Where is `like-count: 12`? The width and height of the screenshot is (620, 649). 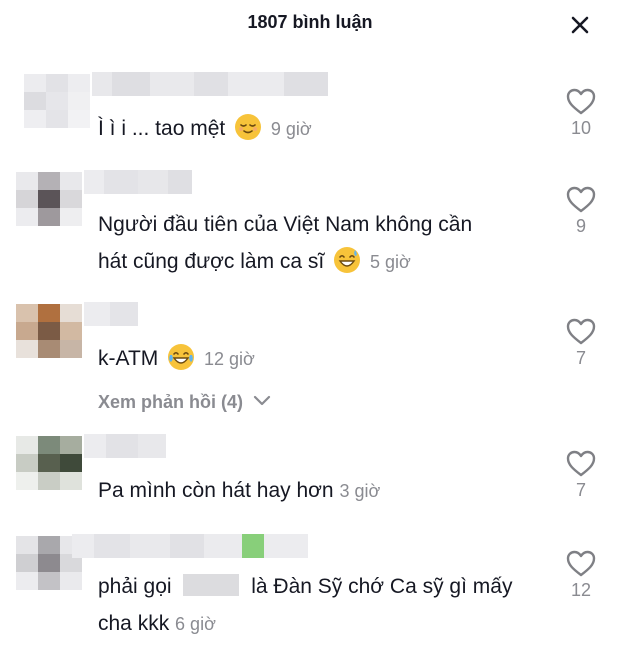 like-count: 12 is located at coordinates (581, 590).